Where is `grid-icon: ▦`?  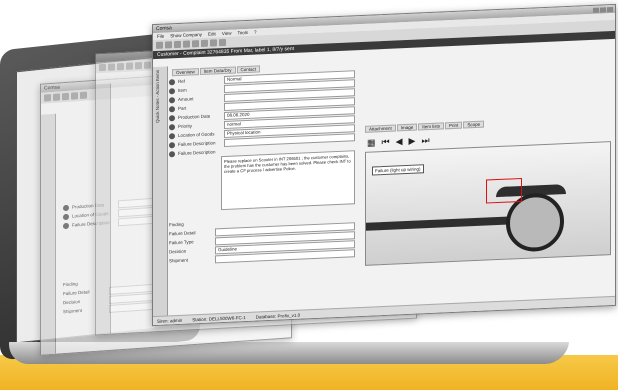
grid-icon: ▦ is located at coordinates (371, 142).